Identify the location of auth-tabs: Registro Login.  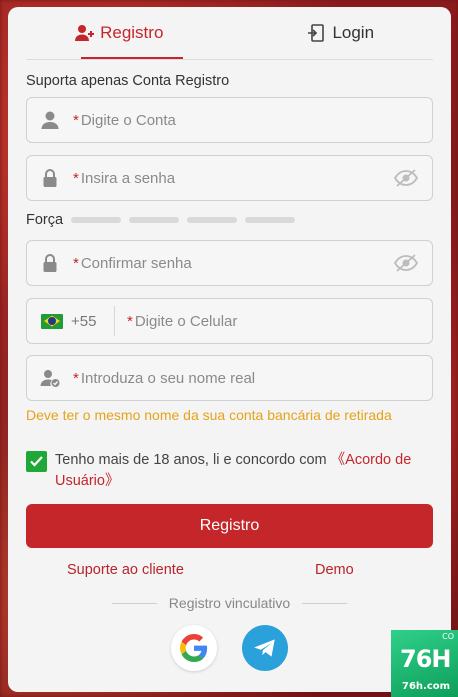
(230, 33).